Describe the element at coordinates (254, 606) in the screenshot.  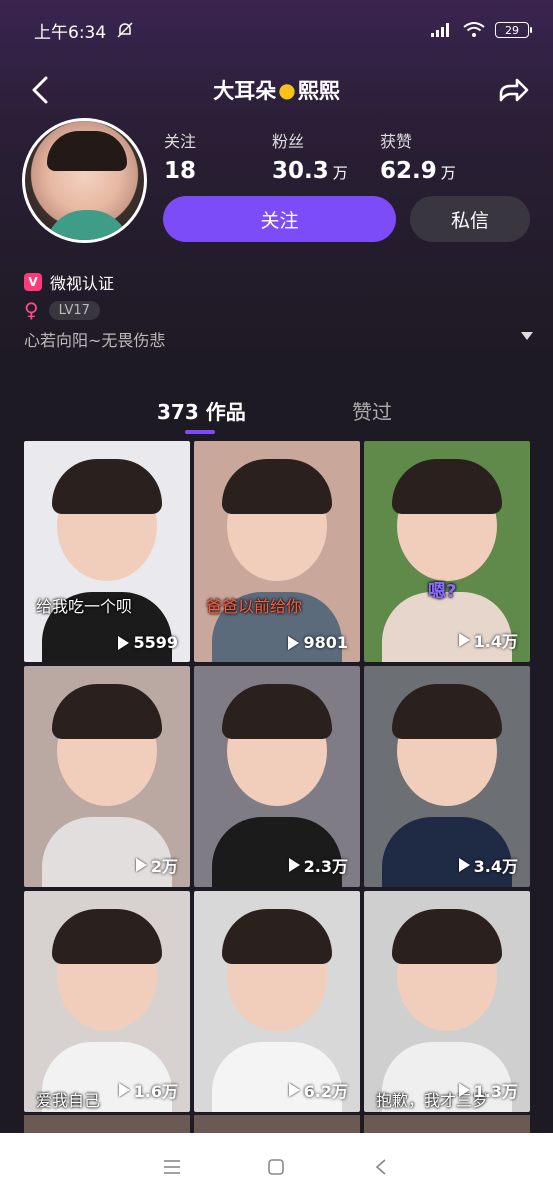
I see `video-caption: 爸爸以前给你` at that location.